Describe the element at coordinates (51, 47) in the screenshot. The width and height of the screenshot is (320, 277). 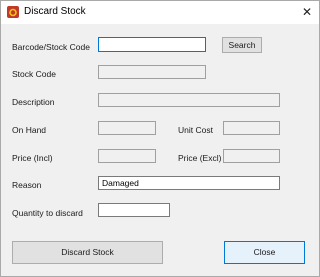
I see `barcode-label: Barcode/Stock Code` at that location.